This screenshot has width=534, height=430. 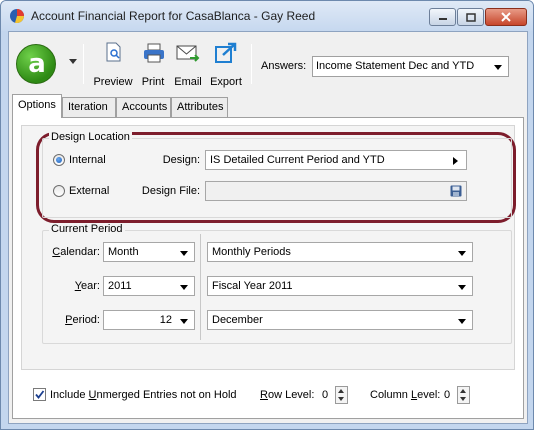 I want to click on printer-icon, so click(x=154, y=53).